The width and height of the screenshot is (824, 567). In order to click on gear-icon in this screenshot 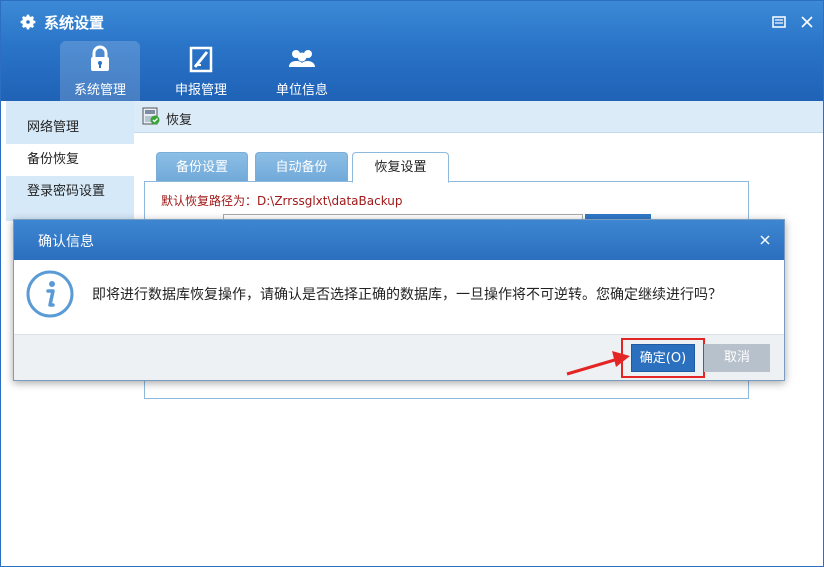, I will do `click(28, 22)`.